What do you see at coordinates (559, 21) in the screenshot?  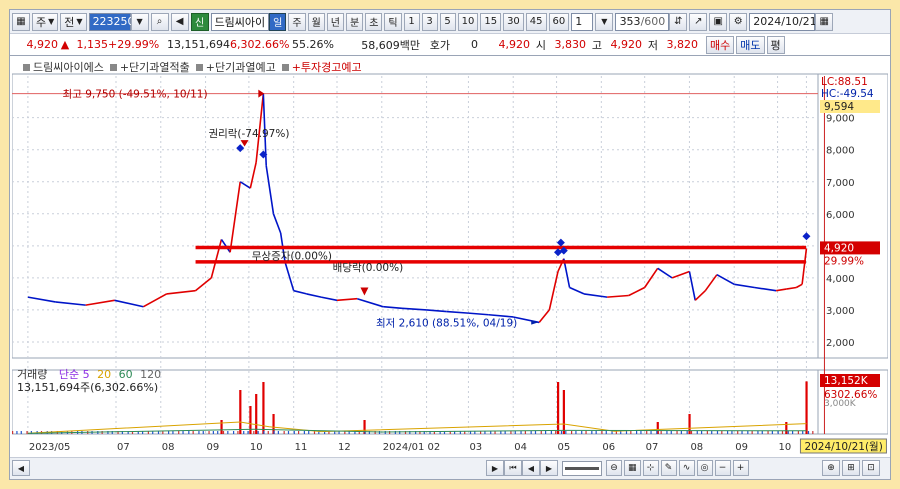 I see `interval-60: 60` at bounding box center [559, 21].